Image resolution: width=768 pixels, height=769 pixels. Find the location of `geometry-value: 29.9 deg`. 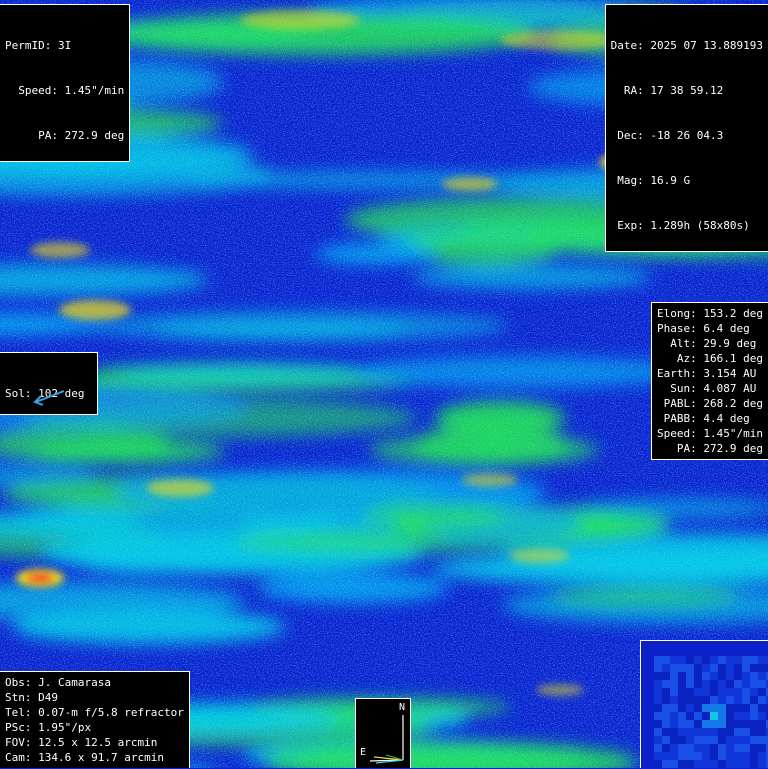

geometry-value: 29.9 deg is located at coordinates (730, 343).